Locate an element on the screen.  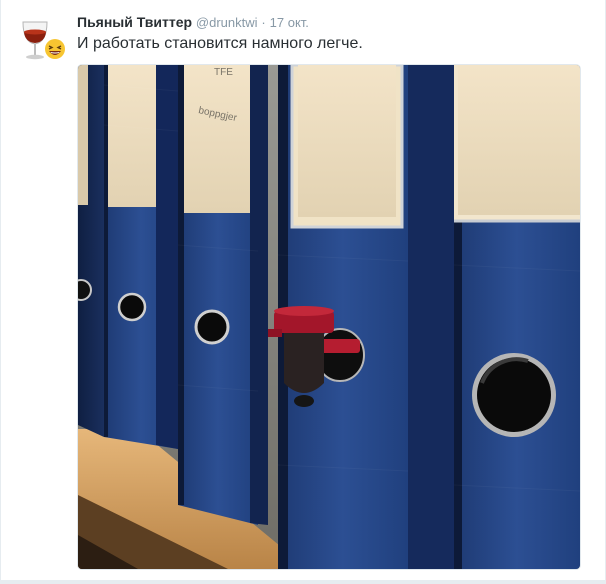
wine-glass-laughing-emoji-icon is located at coordinates (41, 38).